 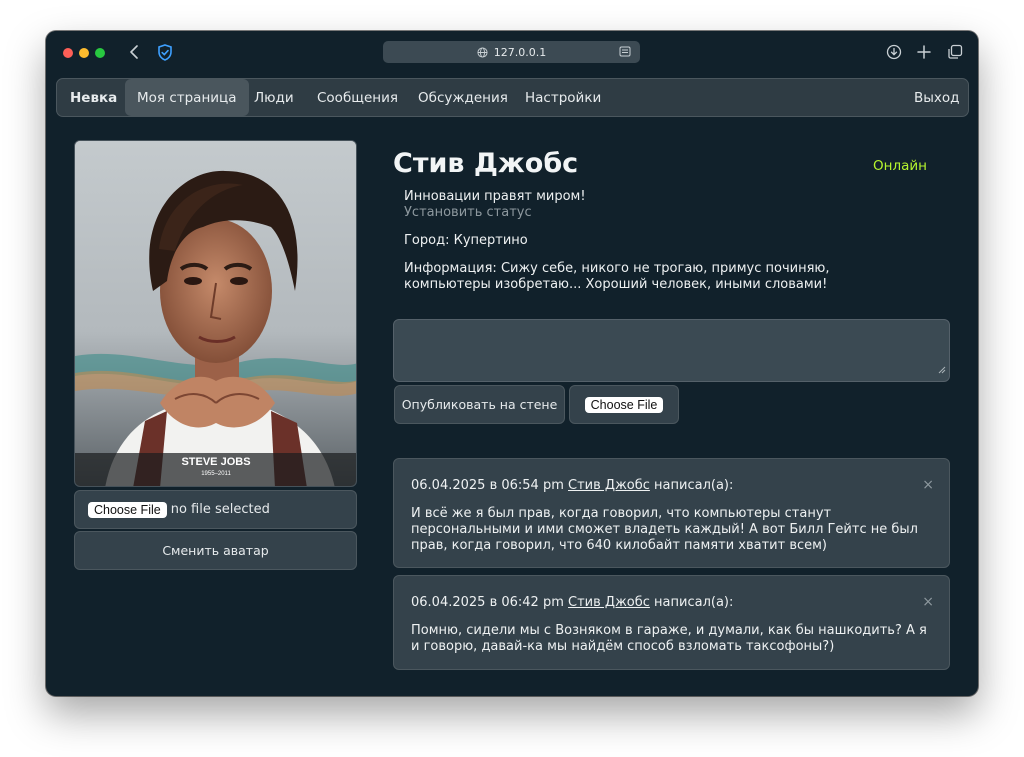 I want to click on browser-toolbar: 127.0.0.1, so click(x=512, y=52).